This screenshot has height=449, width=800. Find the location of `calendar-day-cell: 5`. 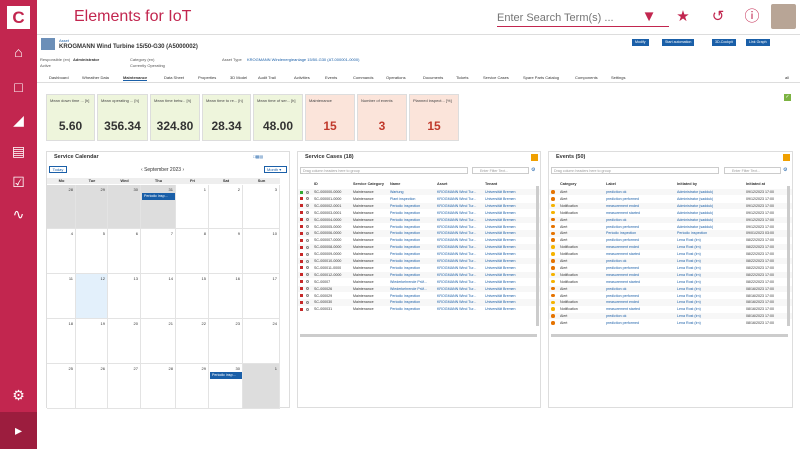

calendar-day-cell: 5 is located at coordinates (92, 251).